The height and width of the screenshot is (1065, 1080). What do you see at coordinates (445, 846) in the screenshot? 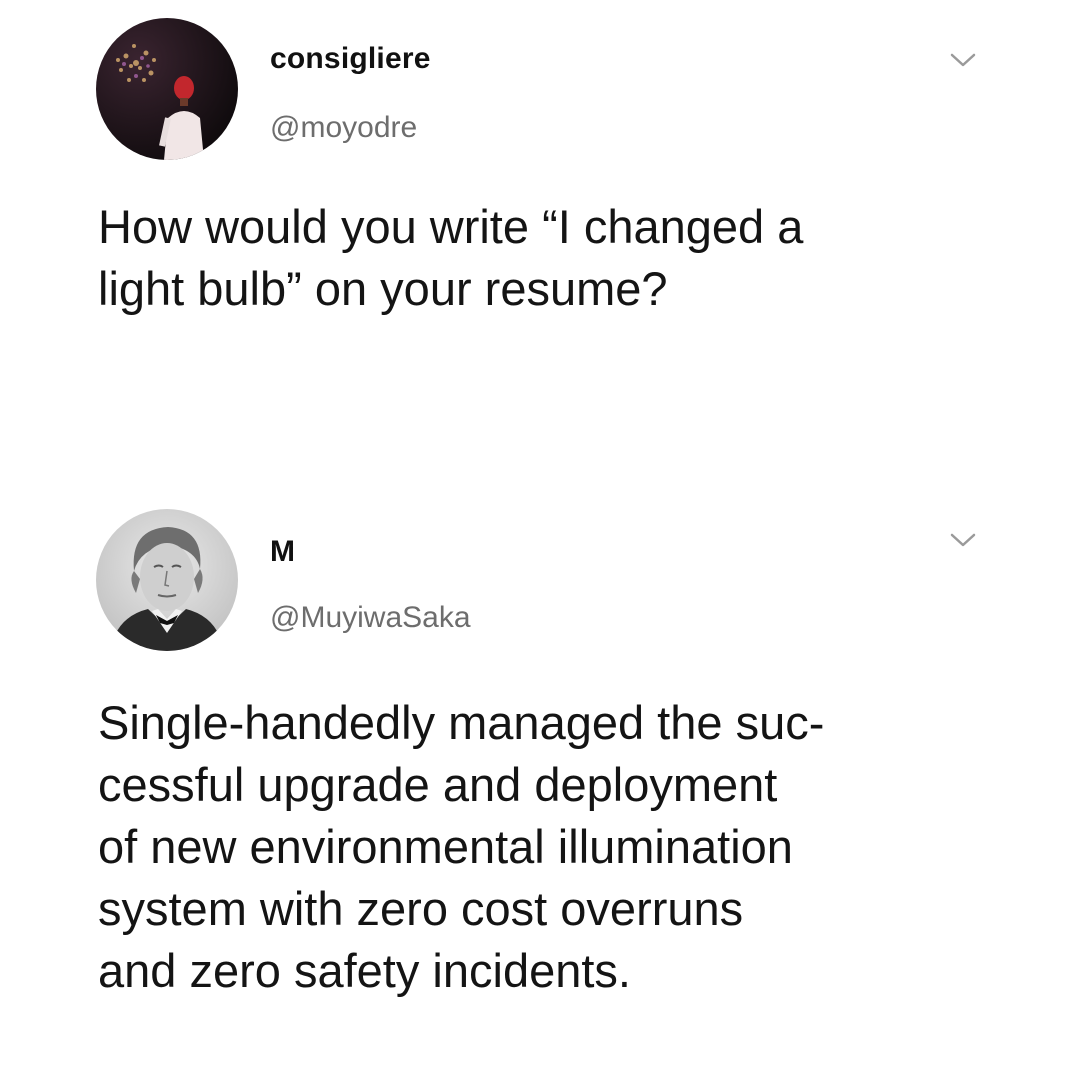
I see `tweet-text-line: of new environmental illumination` at bounding box center [445, 846].